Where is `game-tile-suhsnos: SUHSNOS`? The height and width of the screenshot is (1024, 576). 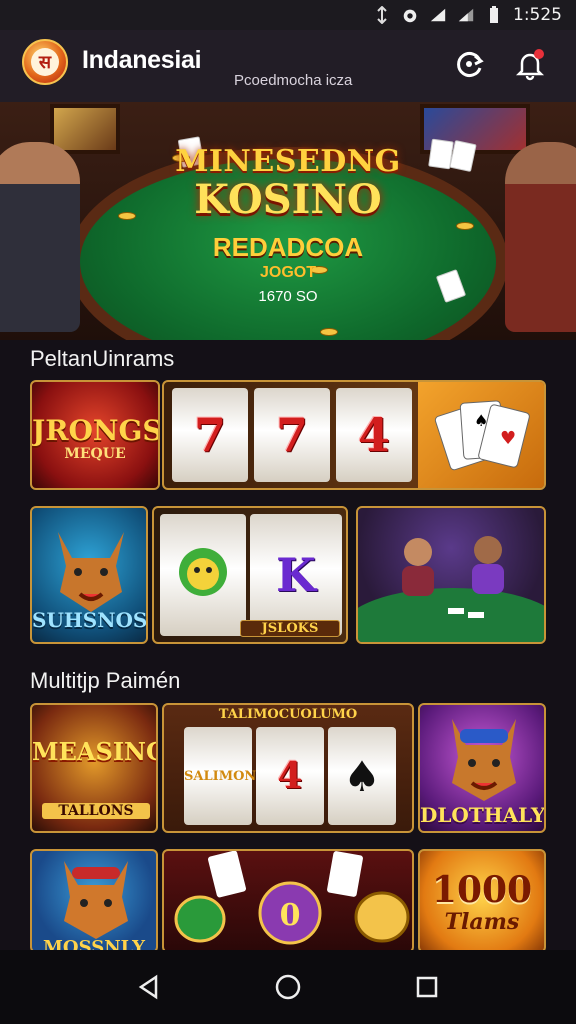
game-tile-suhsnos: SUHSNOS is located at coordinates (89, 575).